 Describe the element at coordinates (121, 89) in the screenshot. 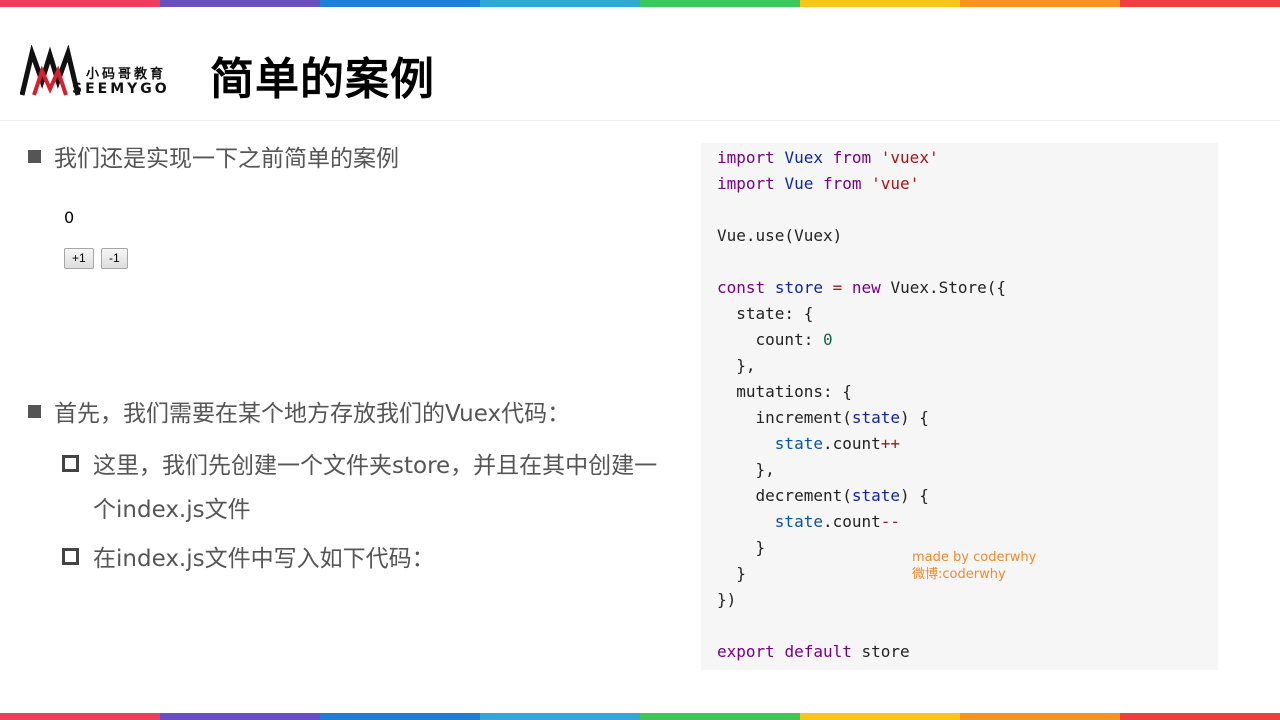

I see `brand-name-en: SEEMYGO` at that location.